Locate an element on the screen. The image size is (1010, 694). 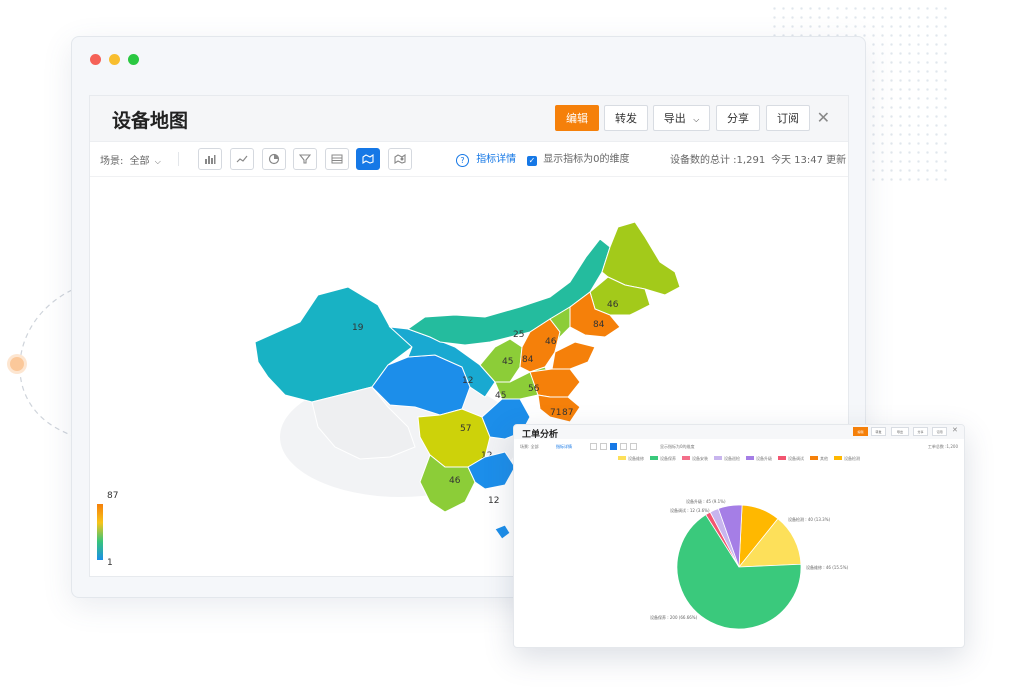
pie-legend-item: 设备调试 is located at coordinates (791, 459).